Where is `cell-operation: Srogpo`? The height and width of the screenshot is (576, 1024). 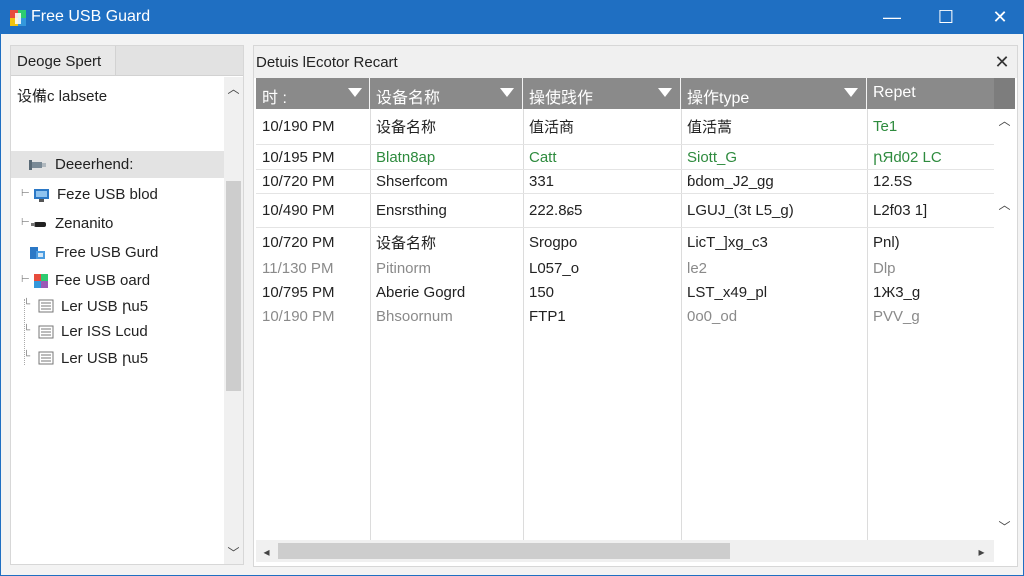
cell-operation: Srogpo is located at coordinates (553, 242).